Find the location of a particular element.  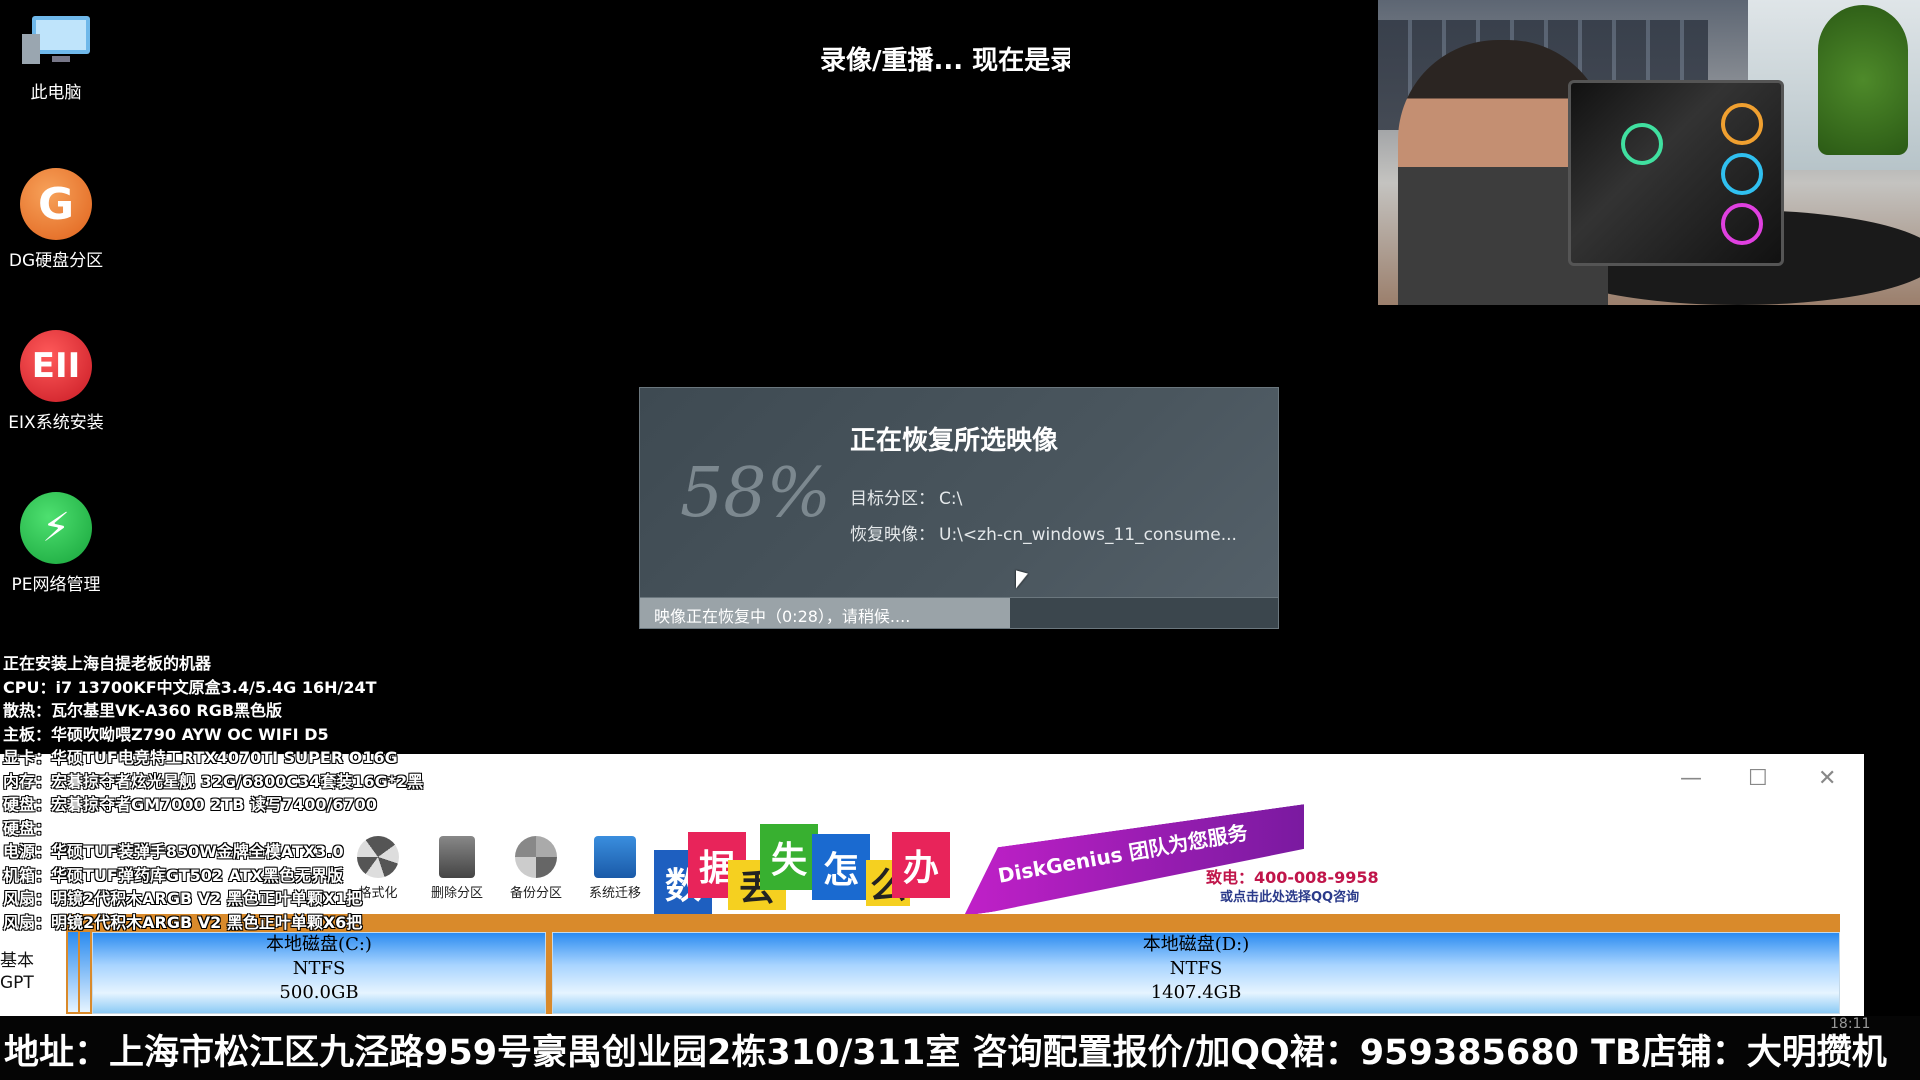

toolbar-backup-partition-button: 备份分区 is located at coordinates (536, 868).